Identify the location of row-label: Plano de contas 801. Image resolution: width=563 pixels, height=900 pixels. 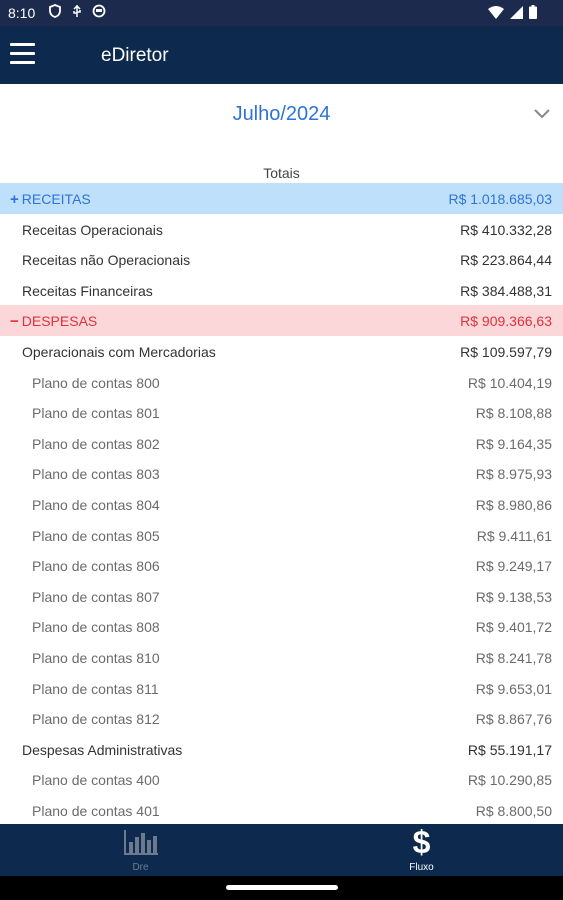
(96, 413).